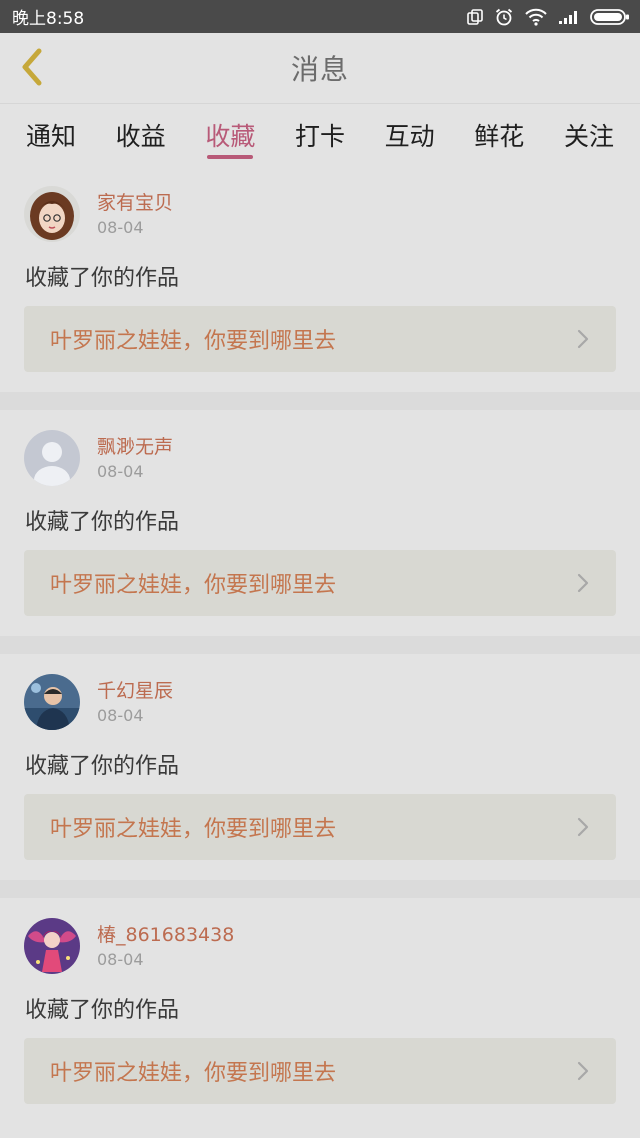 The width and height of the screenshot is (640, 1138). Describe the element at coordinates (536, 17) in the screenshot. I see `wifi-icon` at that location.